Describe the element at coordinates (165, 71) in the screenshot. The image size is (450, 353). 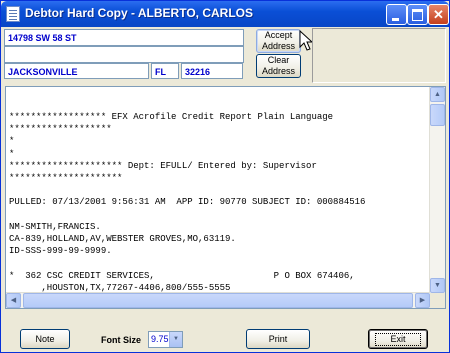
I see `state-field: FL` at that location.